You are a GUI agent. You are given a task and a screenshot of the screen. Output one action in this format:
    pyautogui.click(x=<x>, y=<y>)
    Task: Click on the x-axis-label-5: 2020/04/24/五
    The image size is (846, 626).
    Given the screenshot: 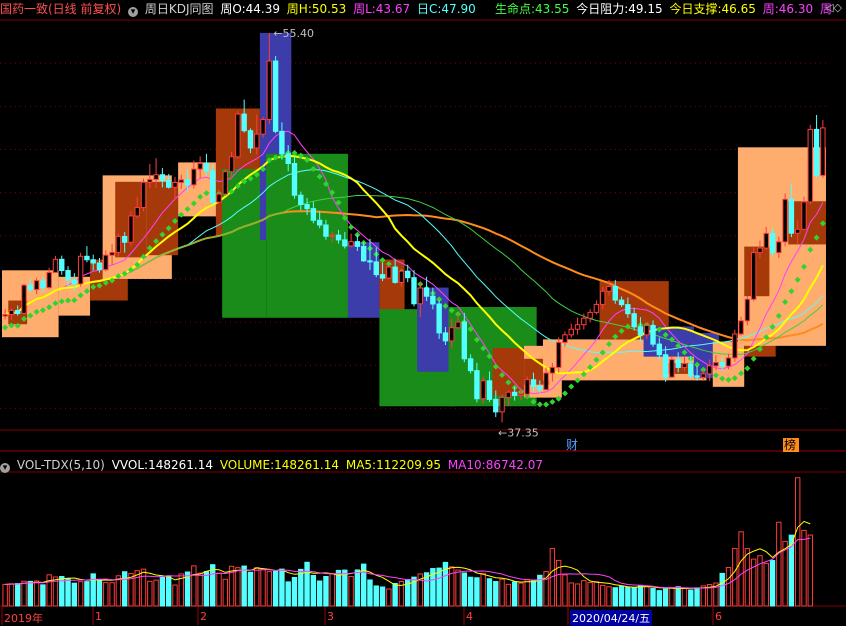 What is the action you would take?
    pyautogui.click(x=611, y=618)
    